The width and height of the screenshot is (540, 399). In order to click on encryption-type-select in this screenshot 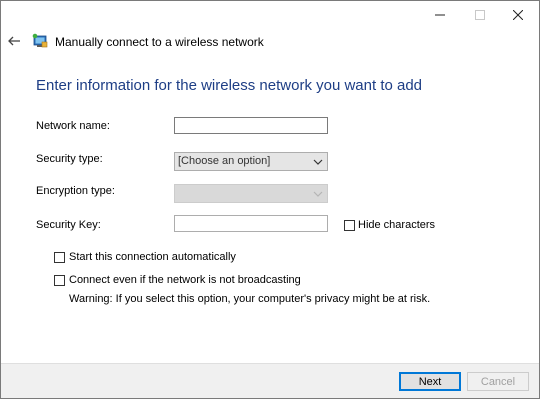, I will do `click(251, 193)`.